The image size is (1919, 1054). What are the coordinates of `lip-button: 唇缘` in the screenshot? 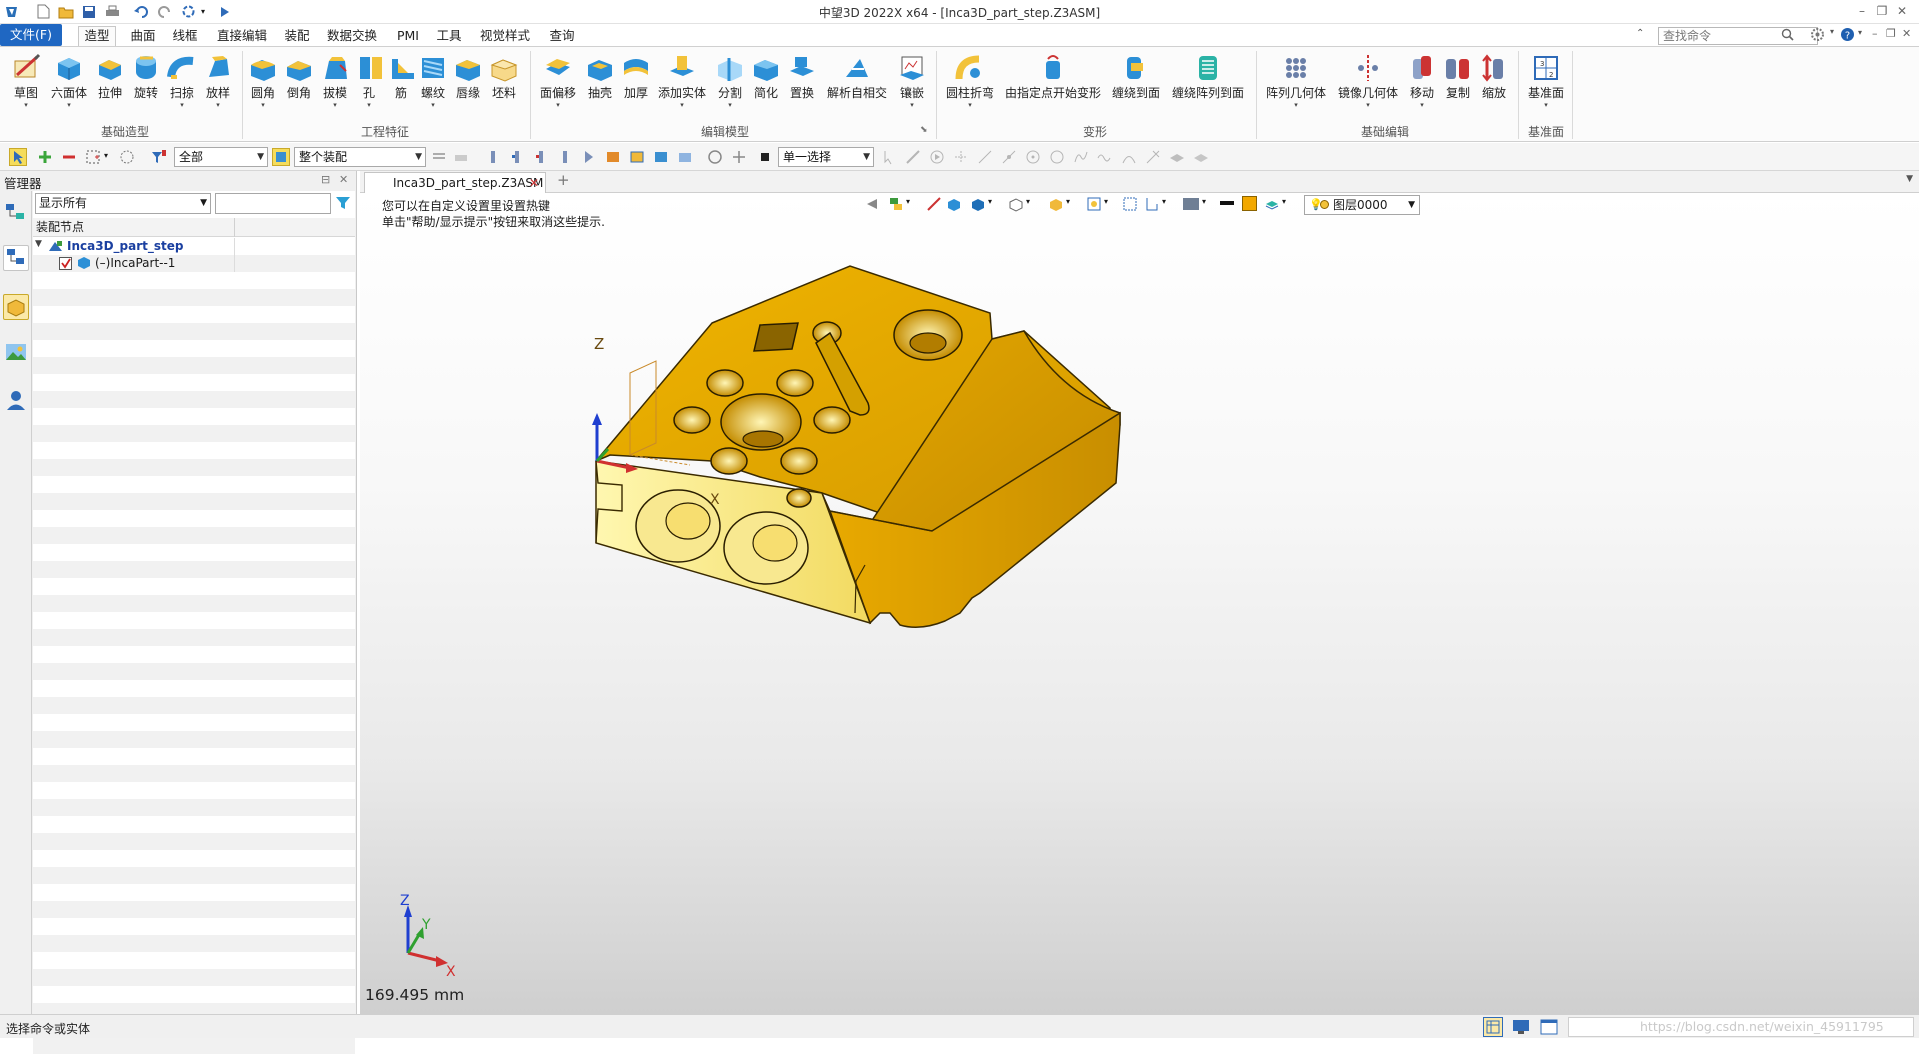 It's located at (468, 87).